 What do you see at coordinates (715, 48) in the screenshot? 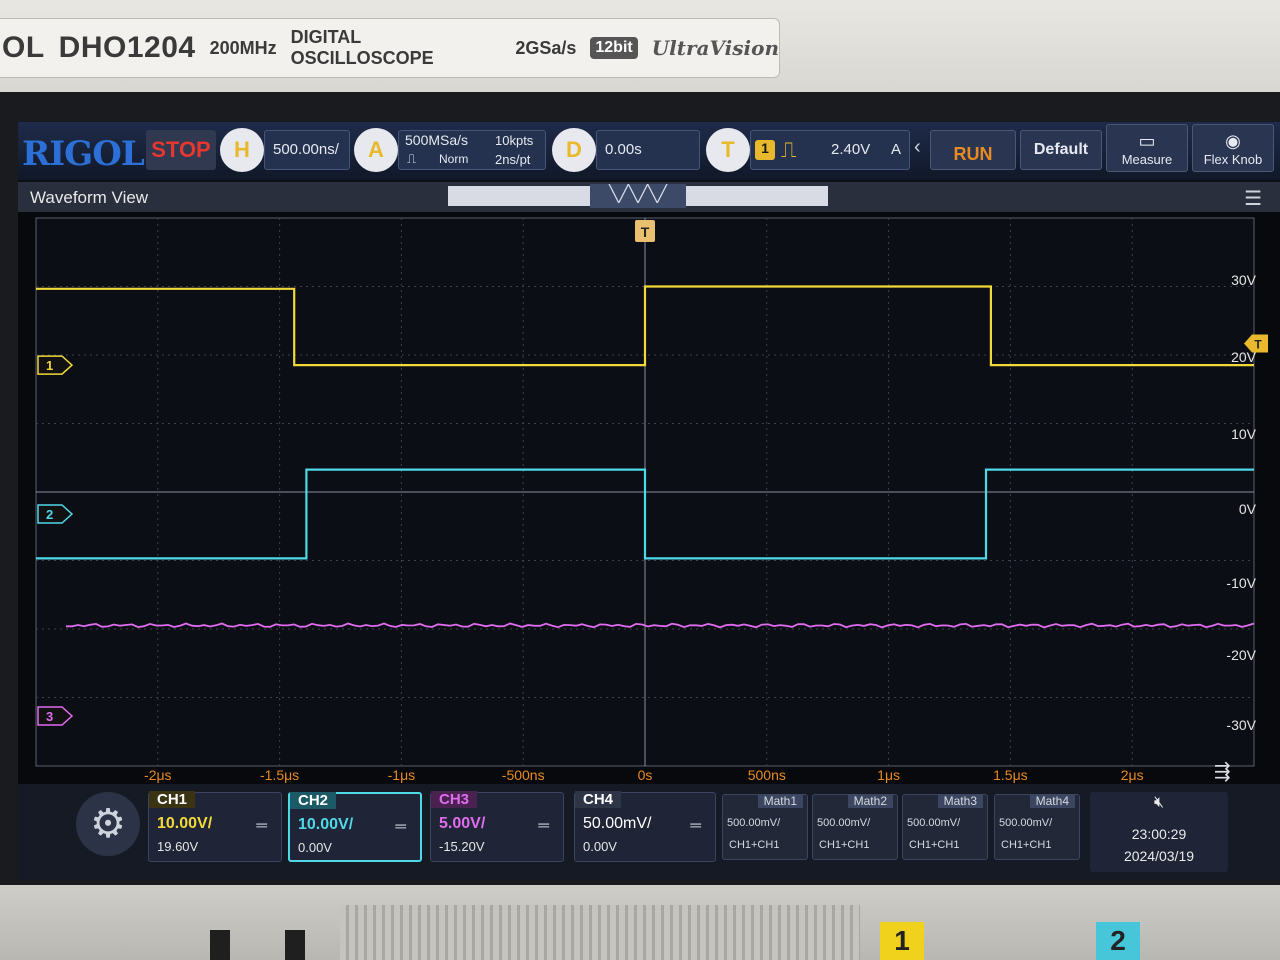
I see `ultravision-logo: UltraVision` at bounding box center [715, 48].